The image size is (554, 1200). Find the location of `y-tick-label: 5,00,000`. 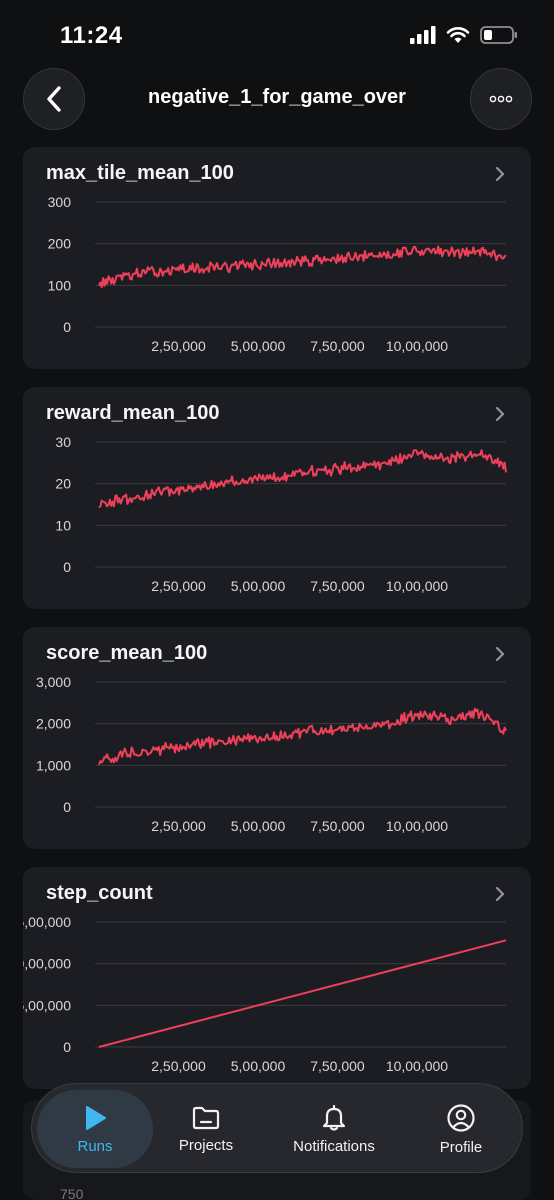

y-tick-label: 5,00,000 is located at coordinates (47, 1005).